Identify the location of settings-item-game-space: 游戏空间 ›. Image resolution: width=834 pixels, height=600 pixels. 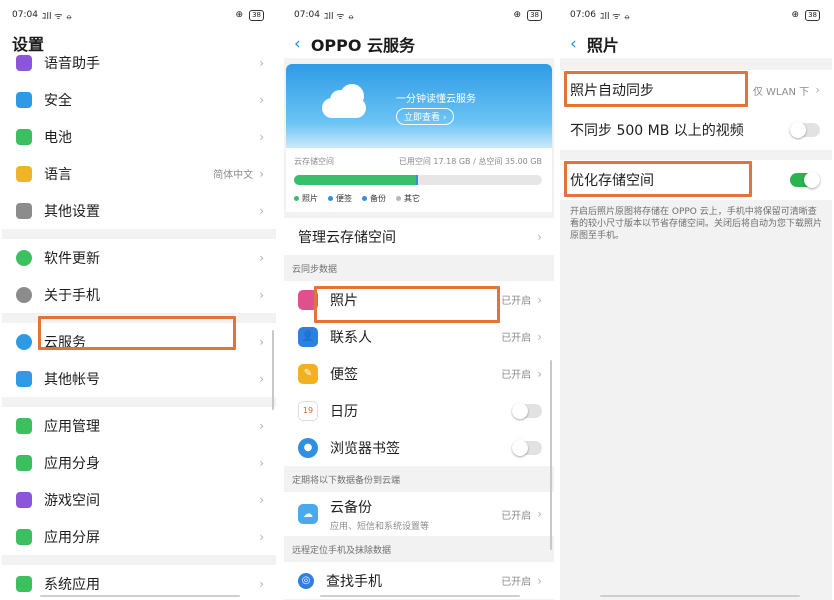
(139, 499).